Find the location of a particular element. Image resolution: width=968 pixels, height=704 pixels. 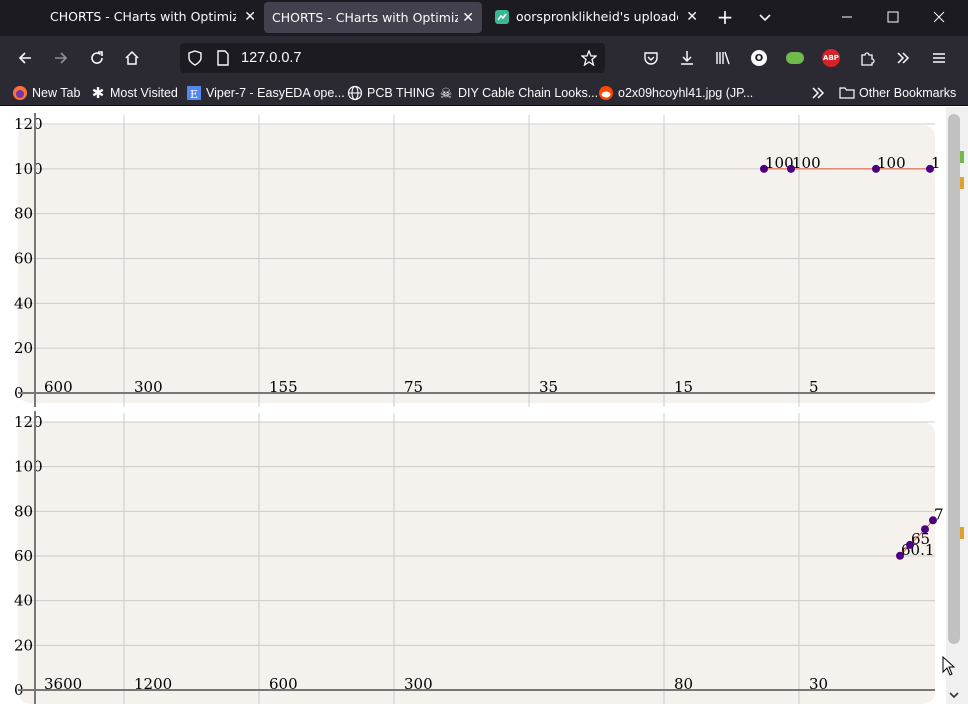

shield-icon is located at coordinates (195, 58).